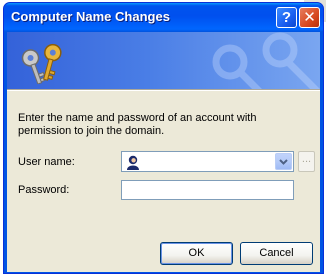 This screenshot has height=276, width=326. I want to click on password-field, so click(207, 190).